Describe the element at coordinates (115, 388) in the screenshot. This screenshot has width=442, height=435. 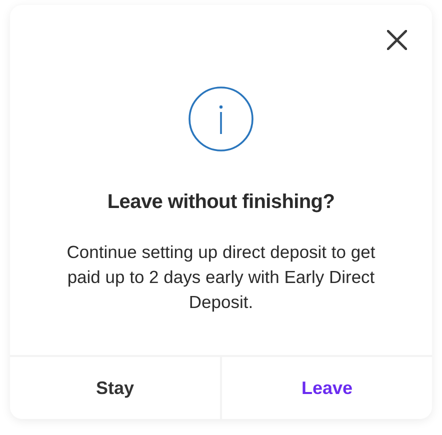
I see `stay-button: Stay` at that location.